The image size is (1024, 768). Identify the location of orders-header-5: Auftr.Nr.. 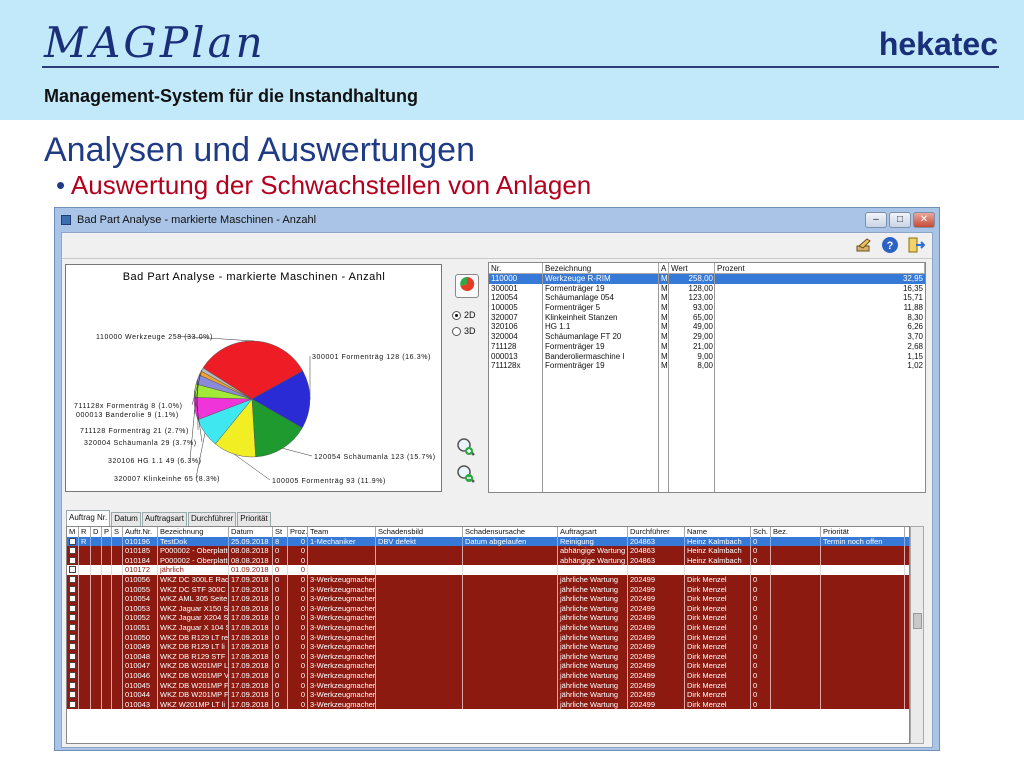
(140, 532).